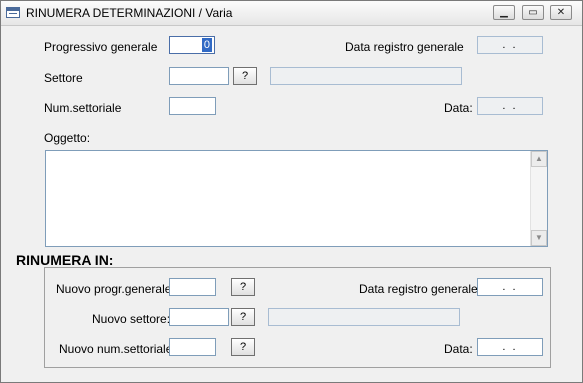 This screenshot has height=383, width=583. Describe the element at coordinates (364, 317) in the screenshot. I see `nuovo-settore-description-field` at that location.